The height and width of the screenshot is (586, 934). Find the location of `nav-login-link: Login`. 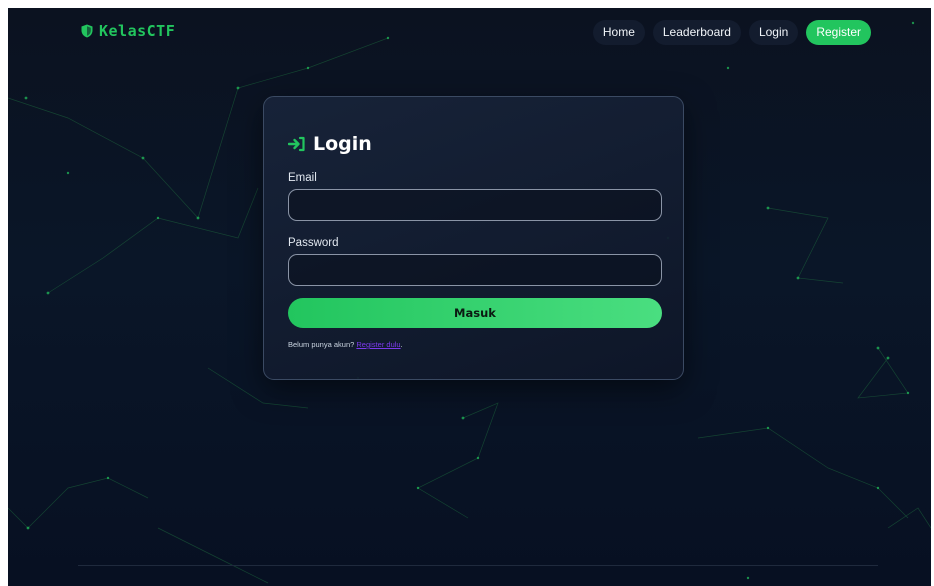

nav-login-link: Login is located at coordinates (773, 32).